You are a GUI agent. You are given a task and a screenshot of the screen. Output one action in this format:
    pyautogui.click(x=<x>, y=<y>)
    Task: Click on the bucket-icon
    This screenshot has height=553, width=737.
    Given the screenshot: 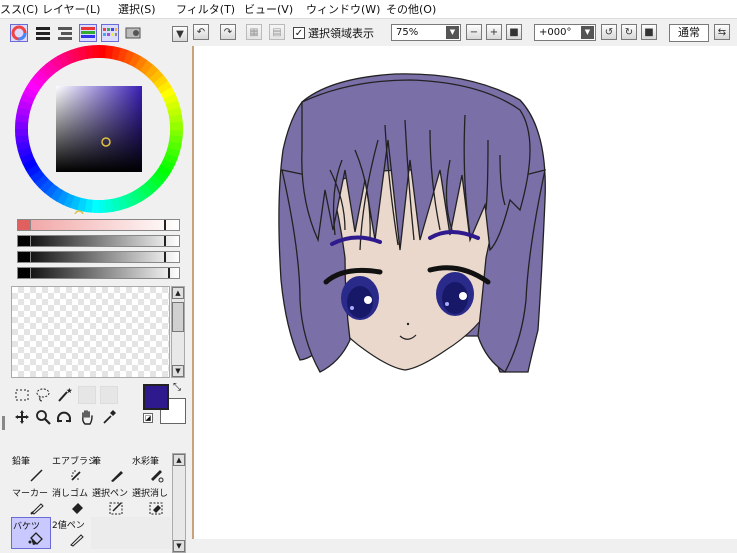 What is the action you would take?
    pyautogui.click(x=35, y=538)
    